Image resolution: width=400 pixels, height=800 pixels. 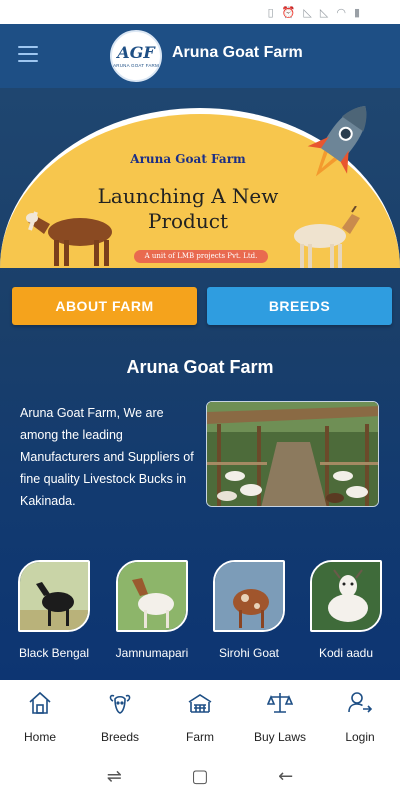 What do you see at coordinates (299, 306) in the screenshot?
I see `breeds-button: BREEDS` at bounding box center [299, 306].